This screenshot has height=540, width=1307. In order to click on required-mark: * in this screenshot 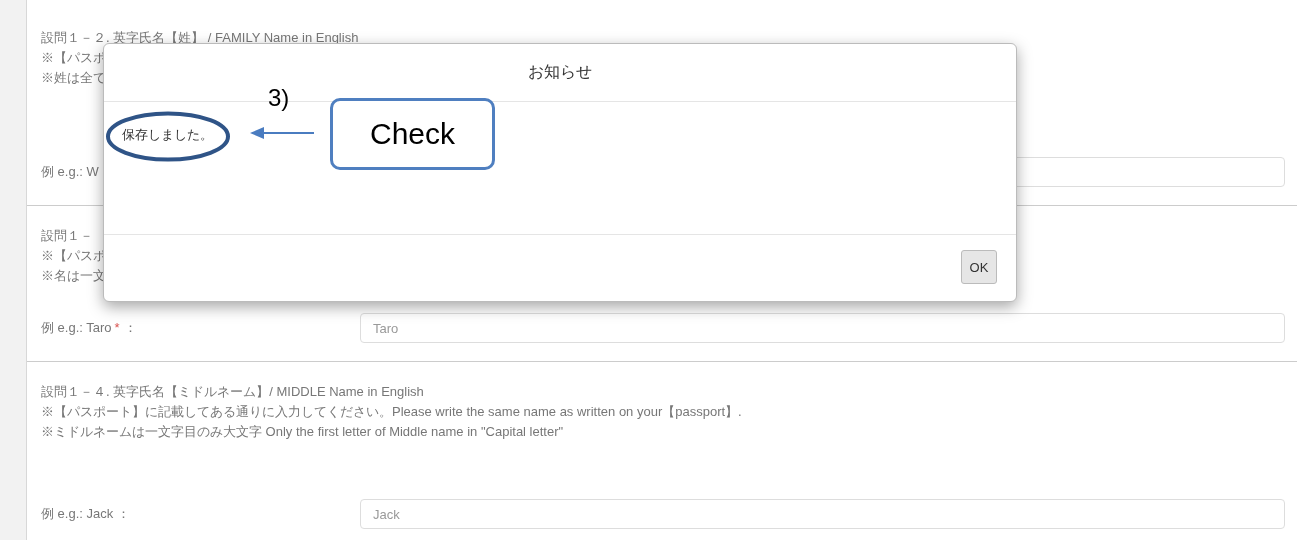, I will do `click(117, 327)`.